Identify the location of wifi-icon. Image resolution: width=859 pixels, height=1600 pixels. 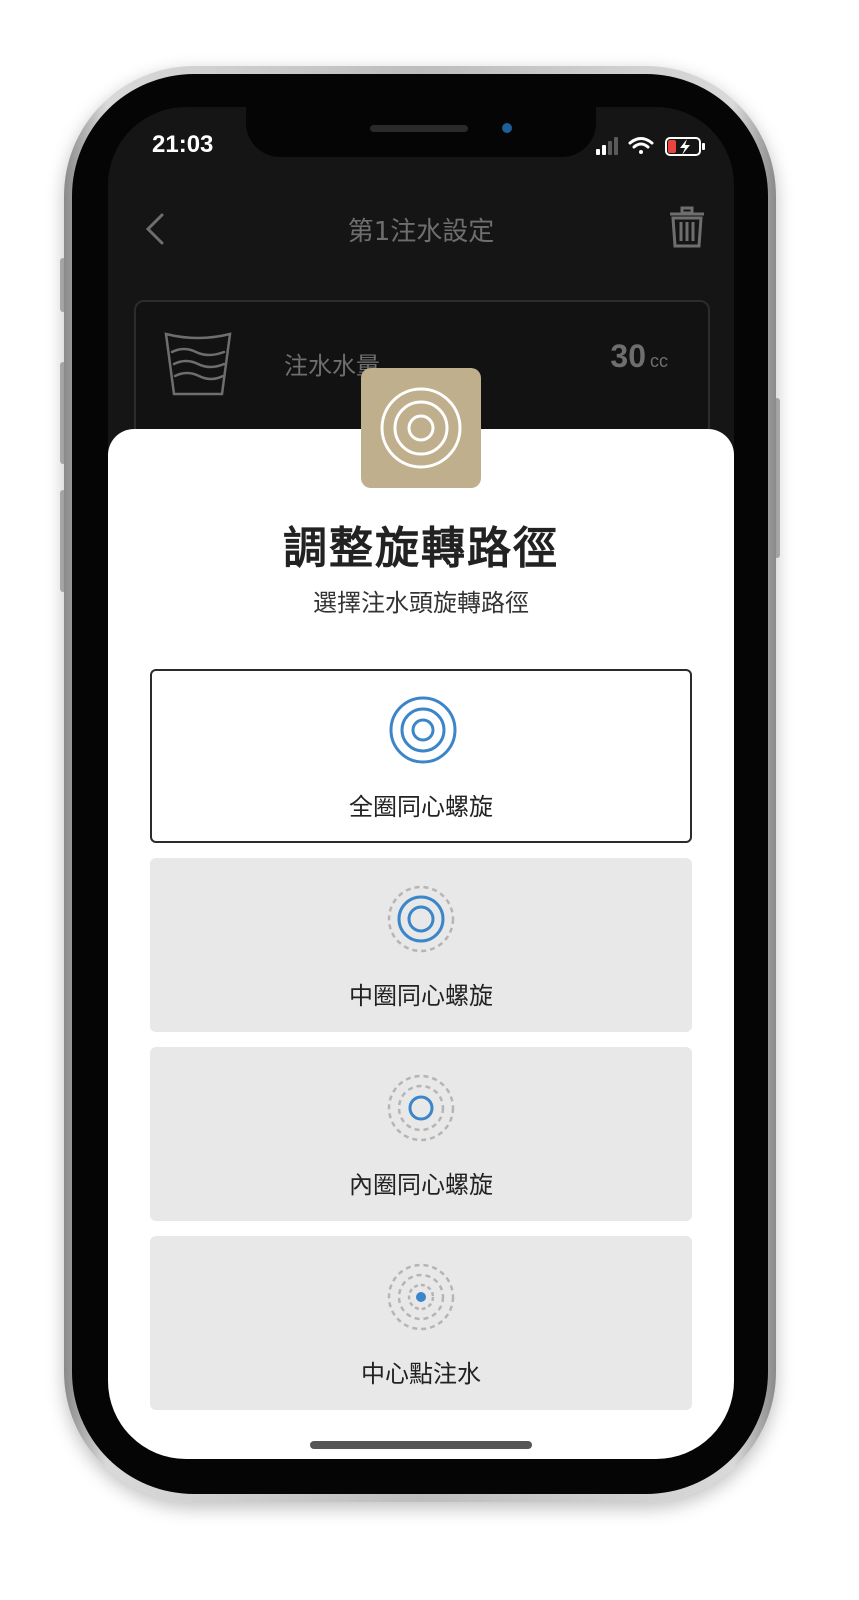
(641, 145).